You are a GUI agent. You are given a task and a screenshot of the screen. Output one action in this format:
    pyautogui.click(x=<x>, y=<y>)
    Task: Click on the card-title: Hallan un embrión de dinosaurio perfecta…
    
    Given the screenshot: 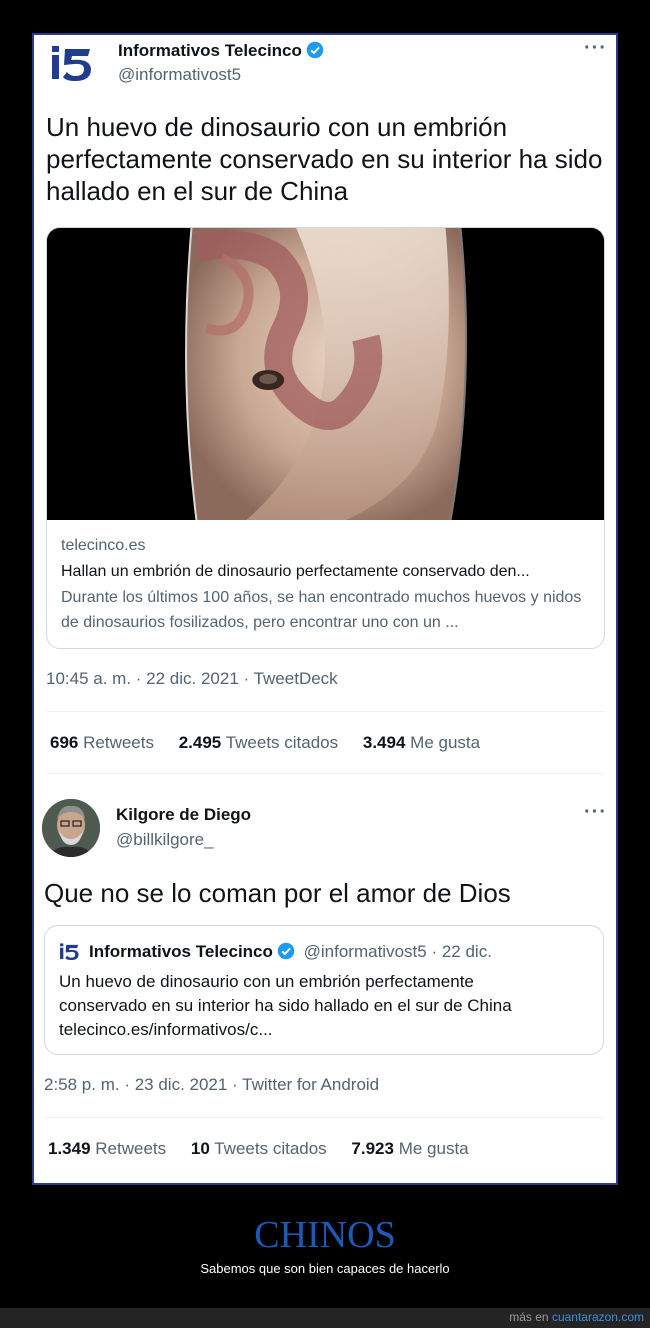 What is the action you would take?
    pyautogui.click(x=295, y=571)
    